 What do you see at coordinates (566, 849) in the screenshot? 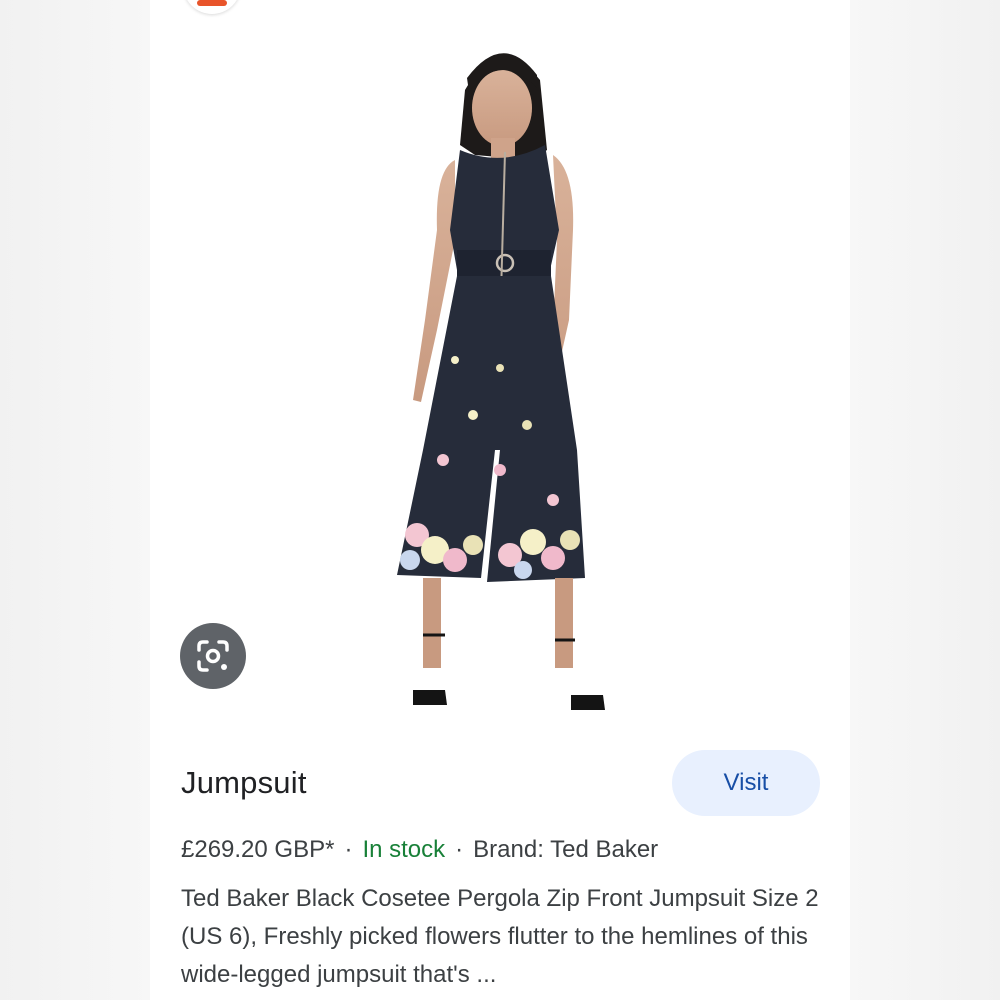
I see `brand: Brand: Ted Baker` at bounding box center [566, 849].